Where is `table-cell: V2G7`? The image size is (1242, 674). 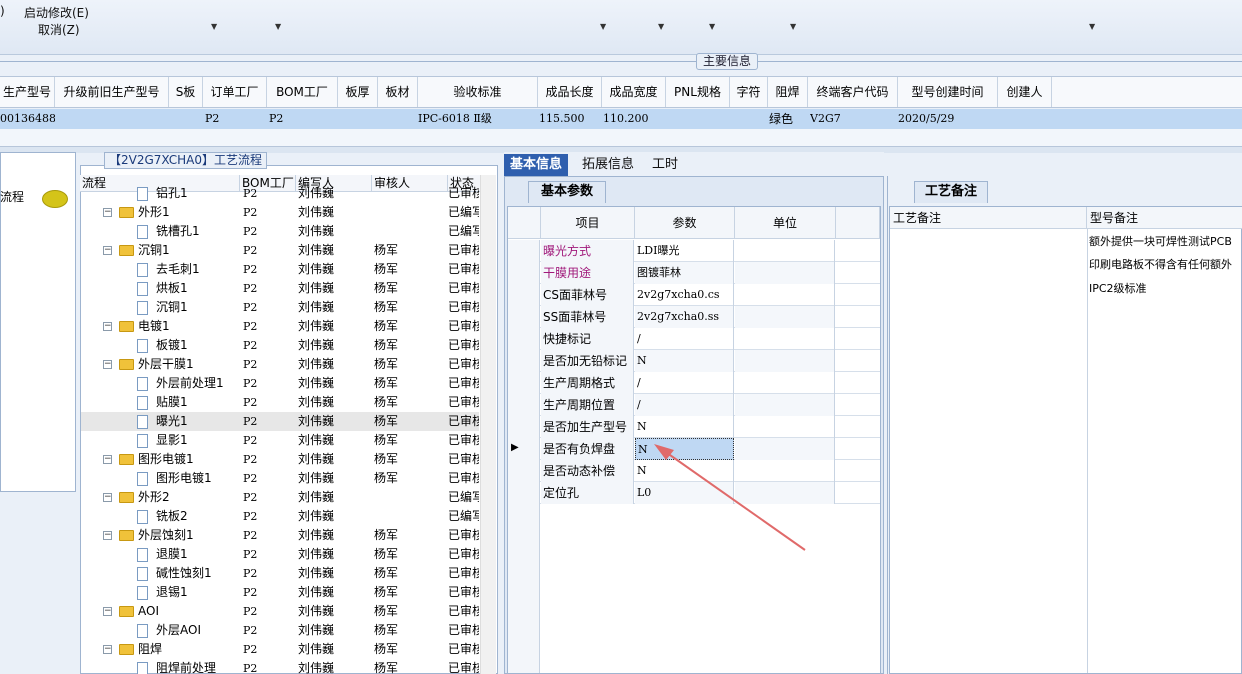
table-cell: V2G7 is located at coordinates (850, 119).